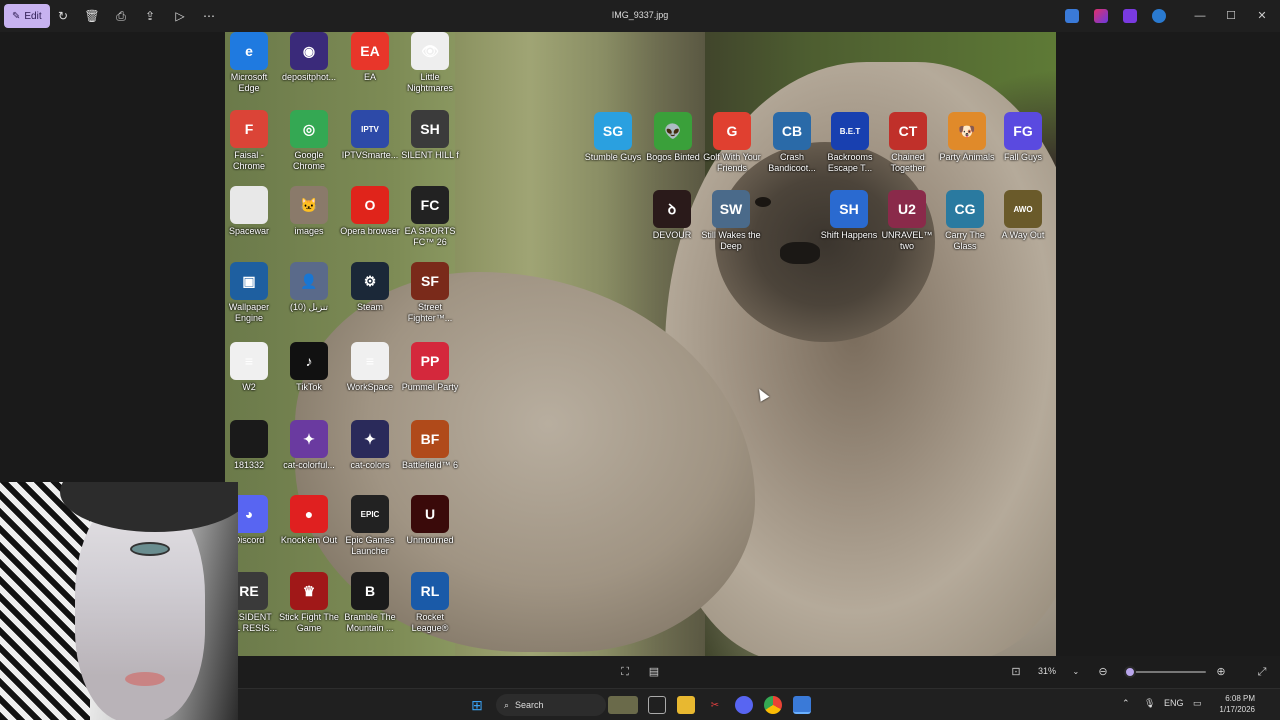 The height and width of the screenshot is (720, 1280). What do you see at coordinates (732, 143) in the screenshot?
I see `desktop-icon: G Golf With Your Friends` at bounding box center [732, 143].